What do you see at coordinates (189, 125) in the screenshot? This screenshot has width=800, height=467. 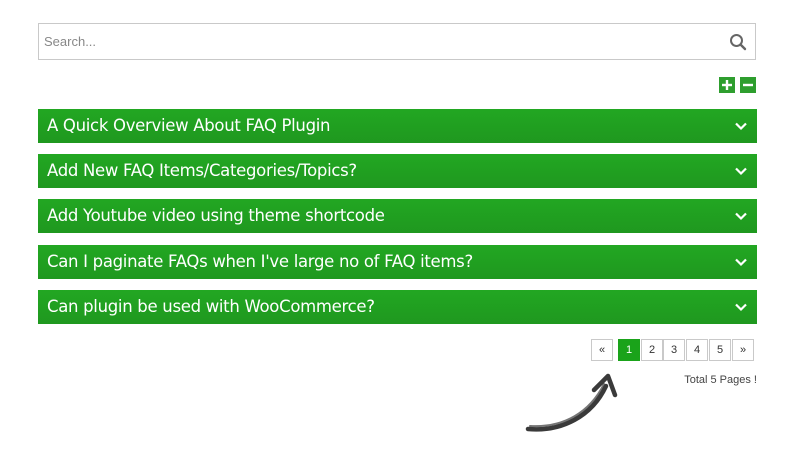 I see `accordion-item-title: A Quick Overview About FAQ Plugin` at bounding box center [189, 125].